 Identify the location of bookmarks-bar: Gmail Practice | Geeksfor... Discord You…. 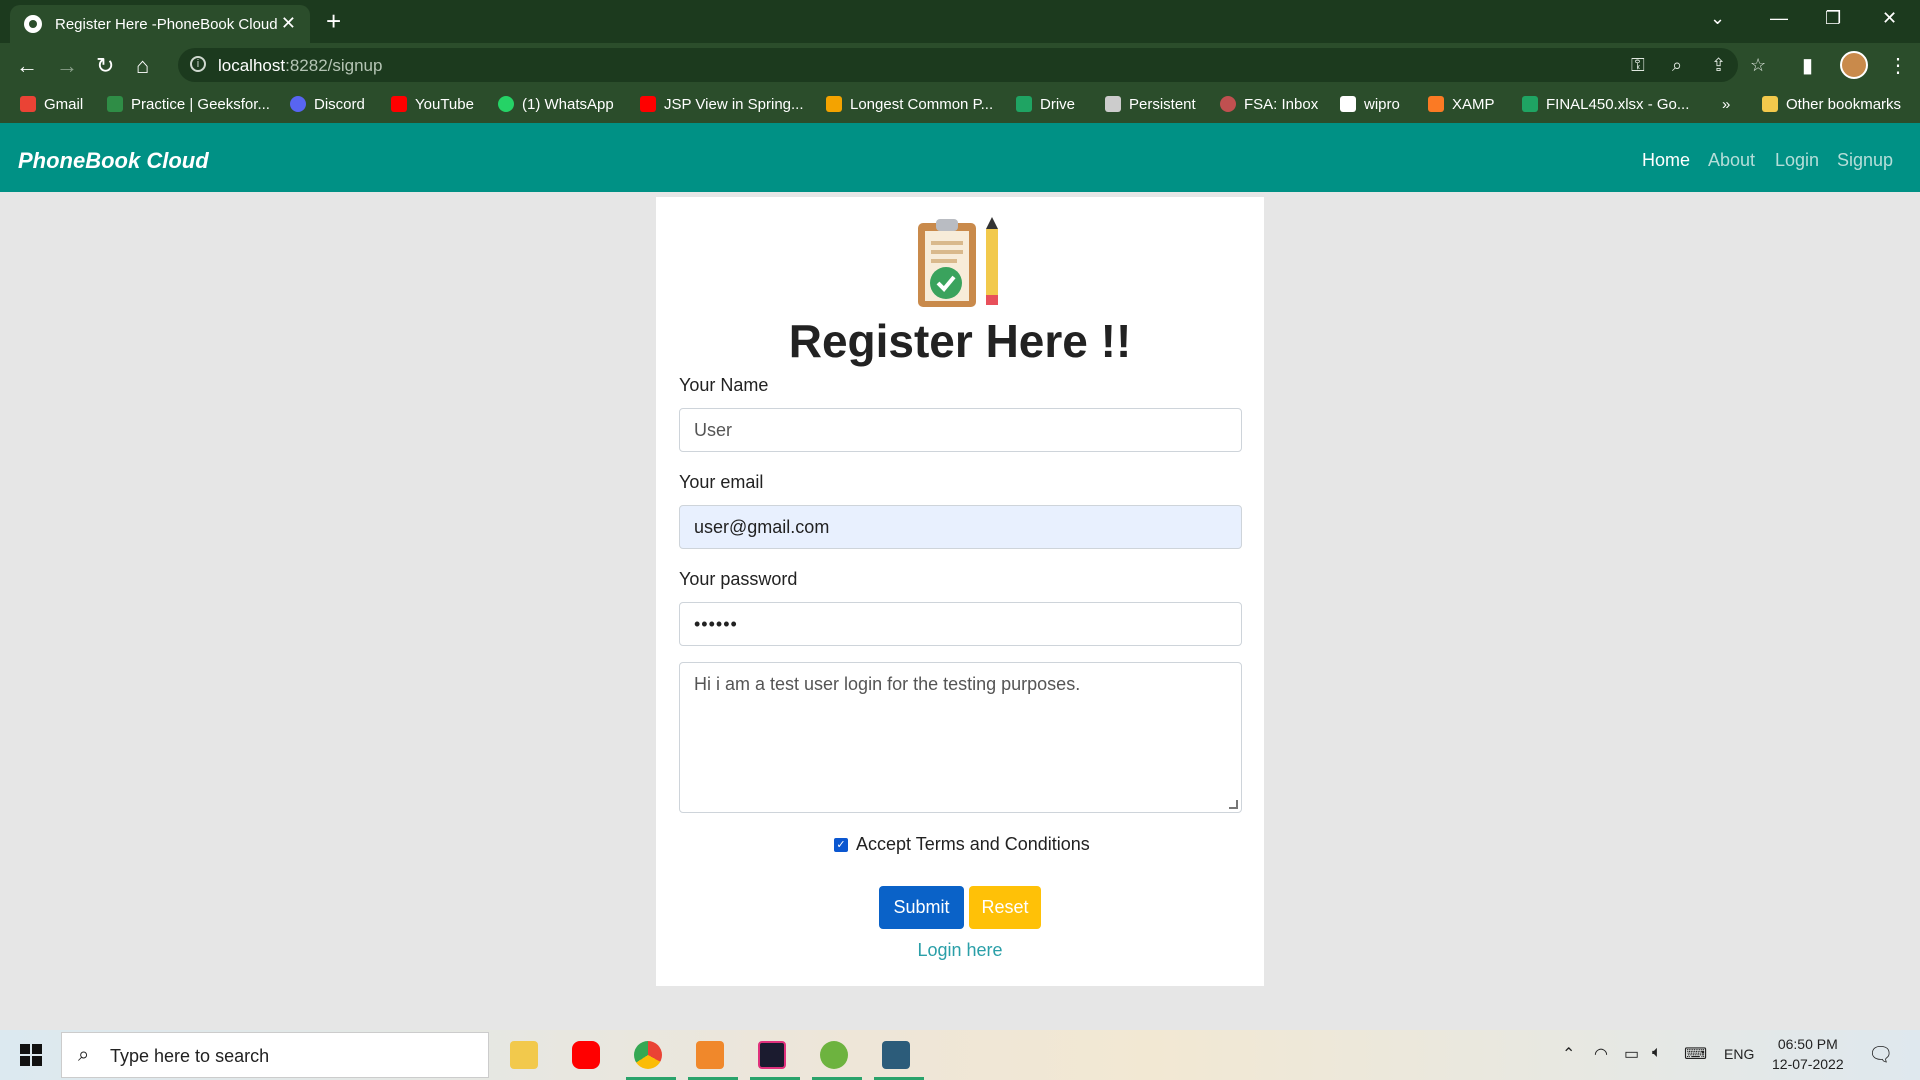
(960, 105).